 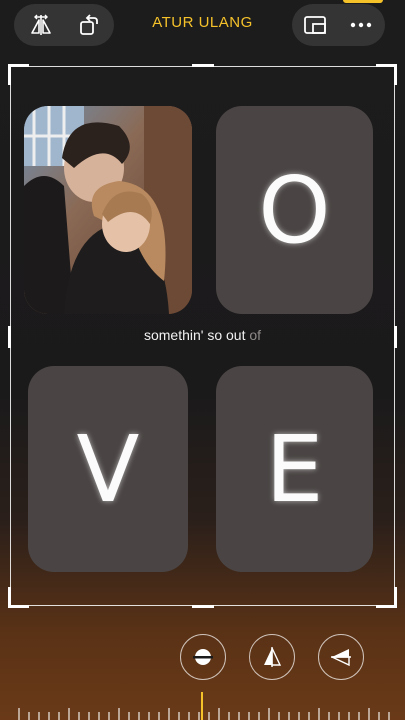 I want to click on rotate-icon, so click(x=89, y=24).